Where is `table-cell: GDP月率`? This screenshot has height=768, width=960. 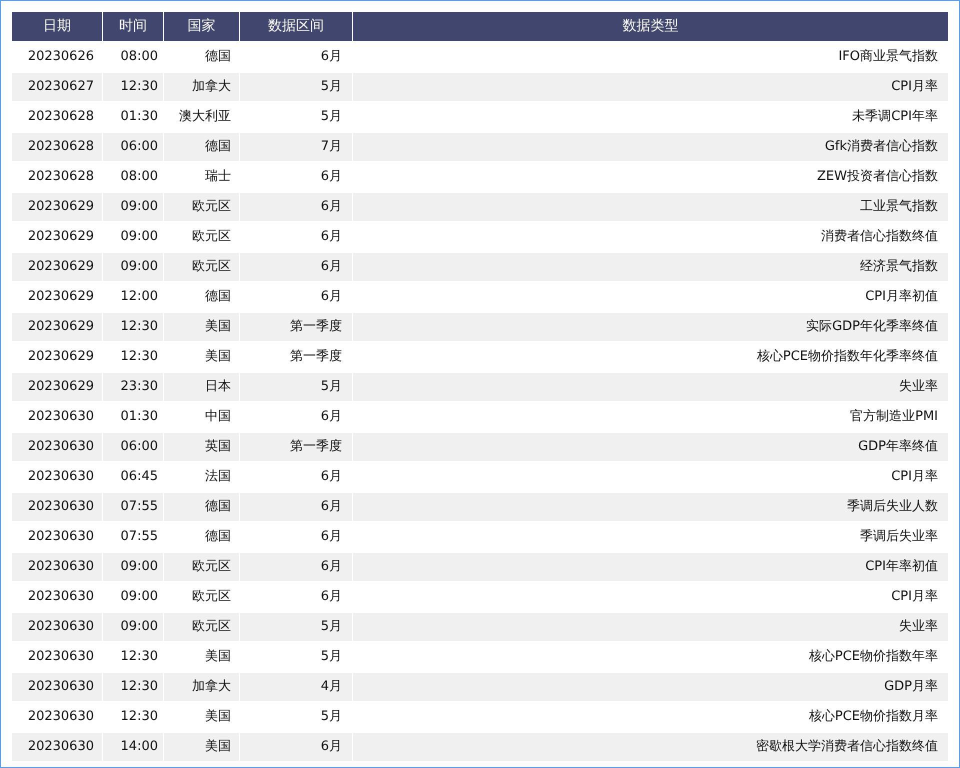
table-cell: GDP月率 is located at coordinates (650, 687).